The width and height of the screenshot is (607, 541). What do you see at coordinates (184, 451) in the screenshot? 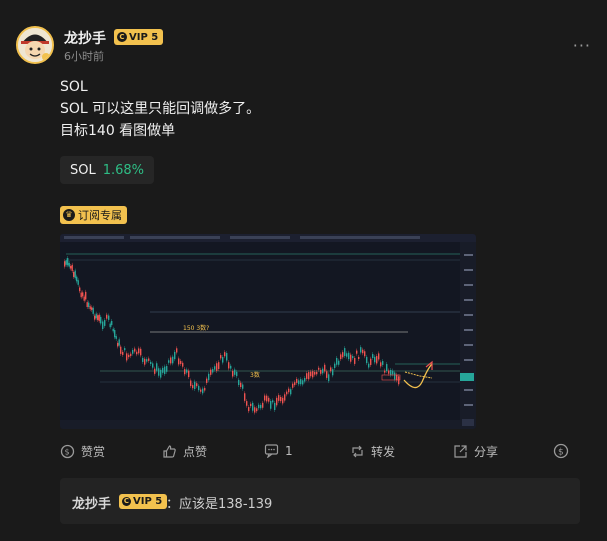
I see `like-button: 点赞` at bounding box center [184, 451].